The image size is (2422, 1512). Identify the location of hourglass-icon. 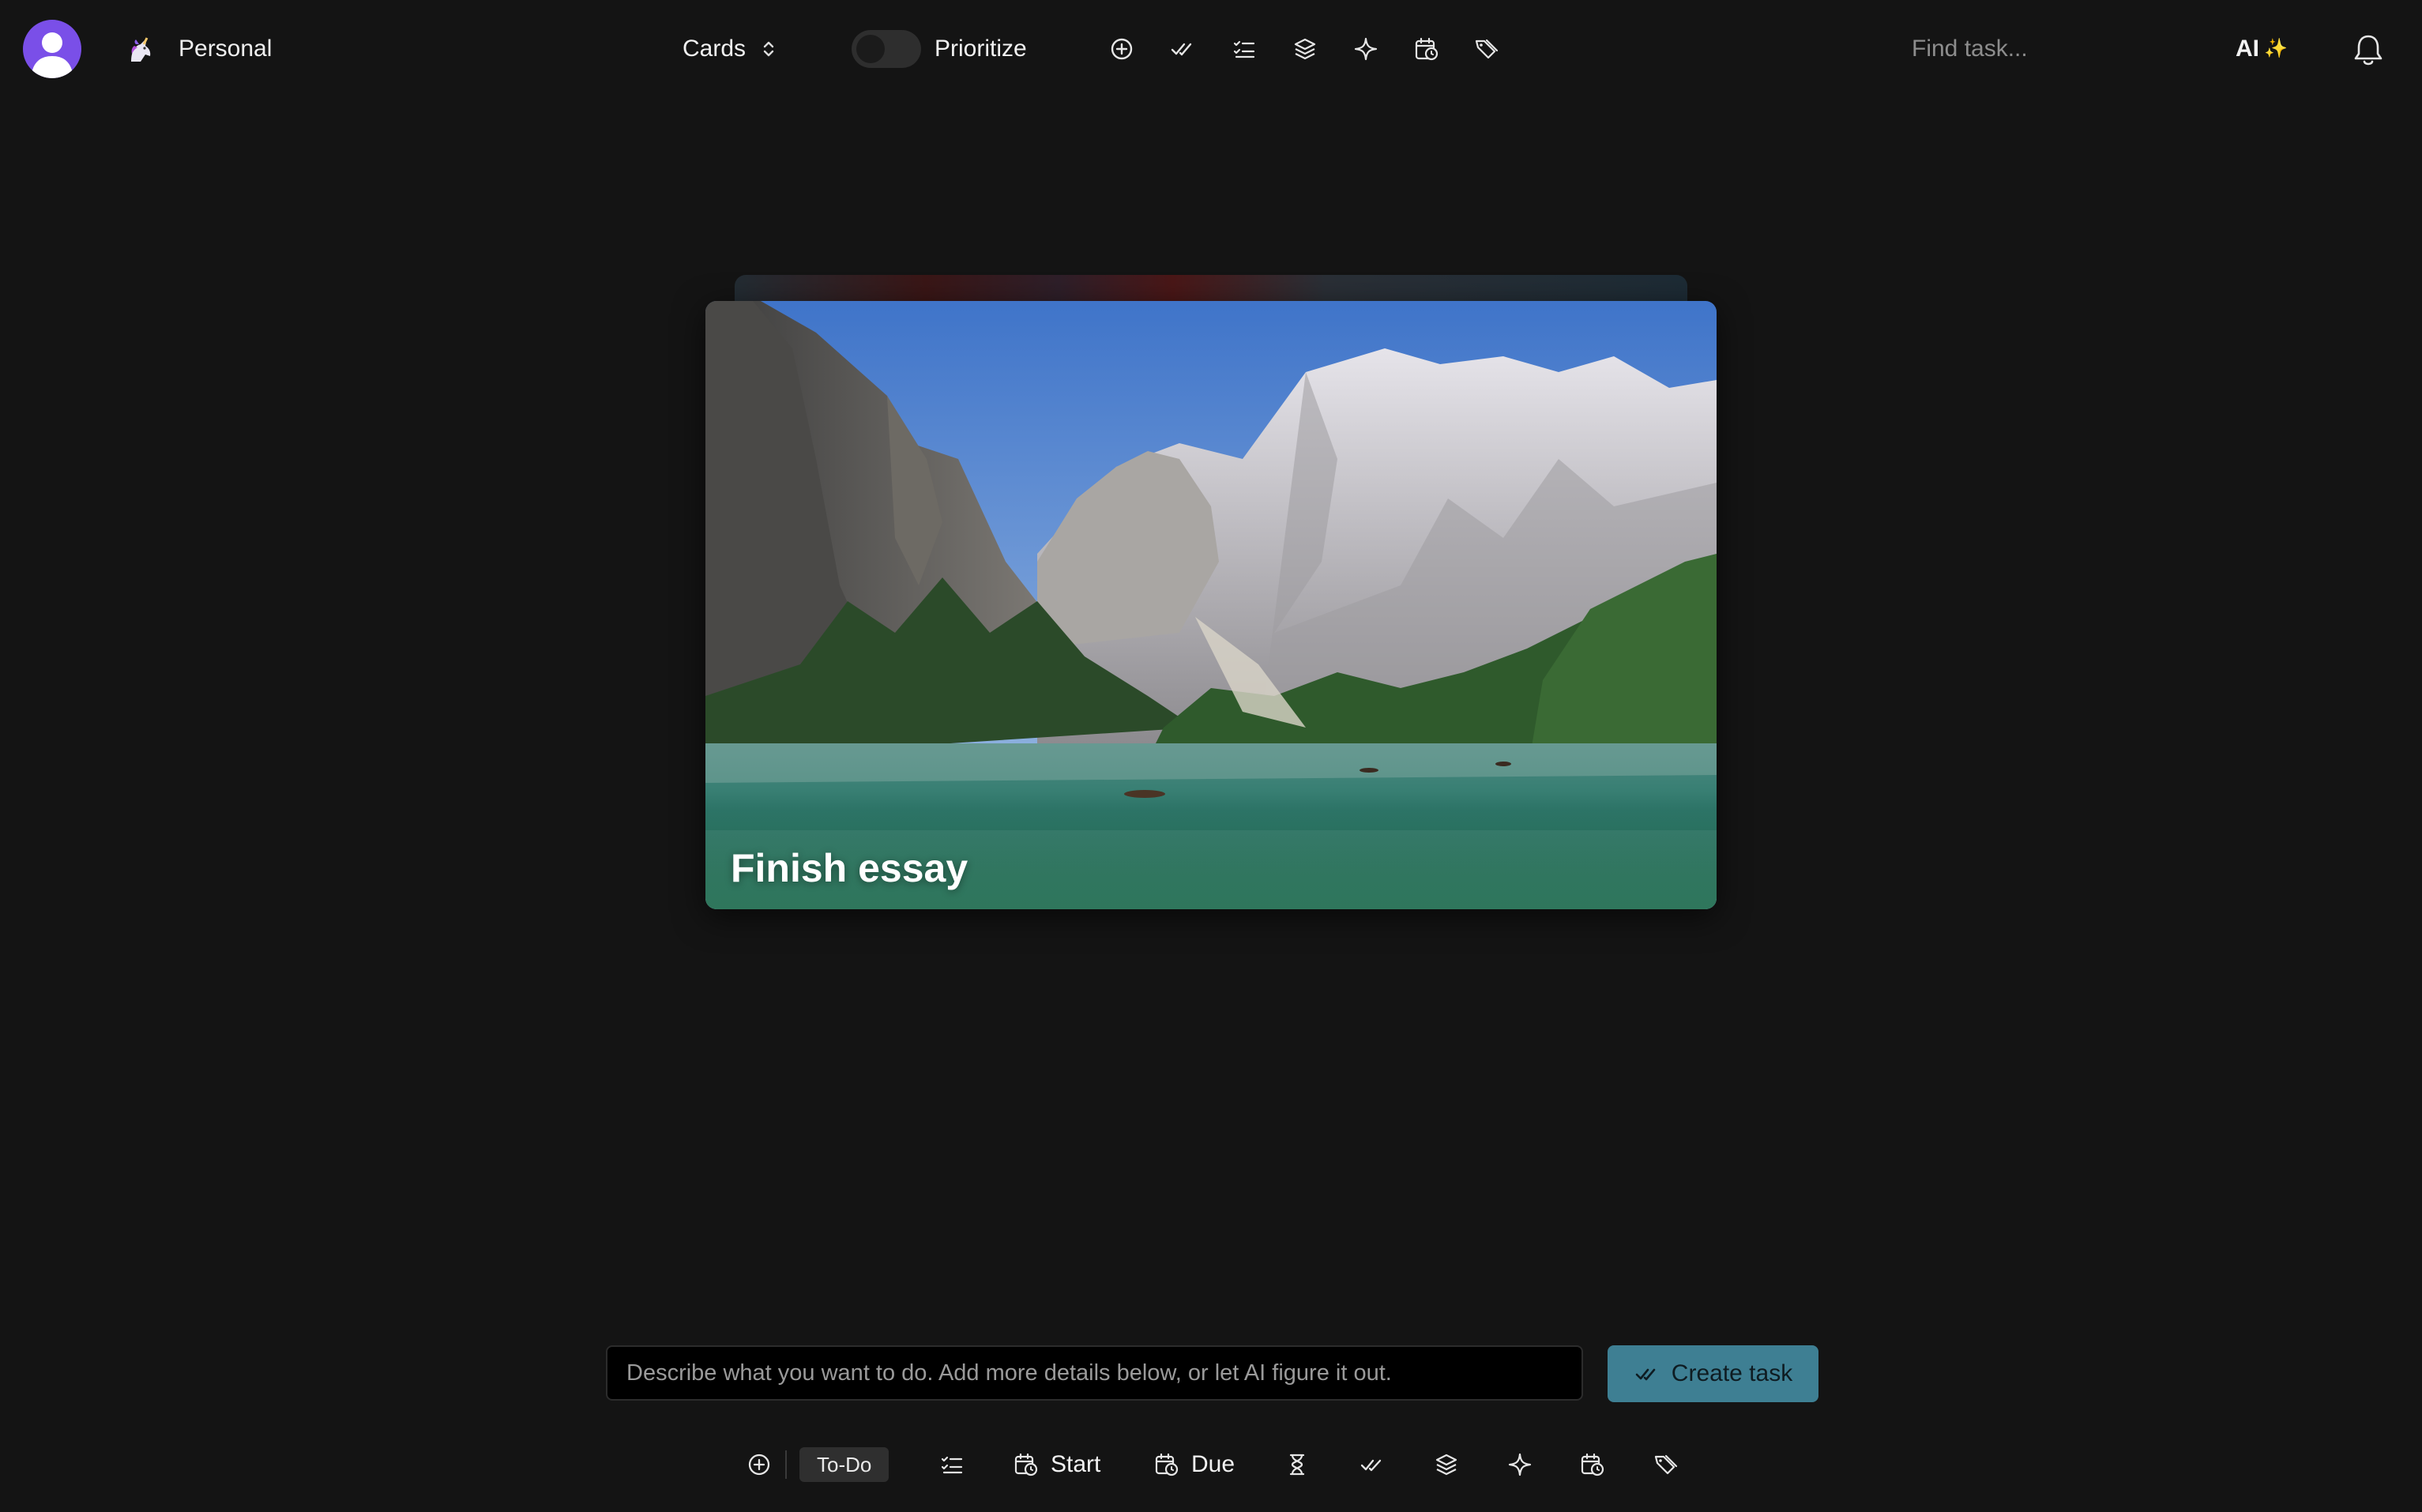
(1297, 1464).